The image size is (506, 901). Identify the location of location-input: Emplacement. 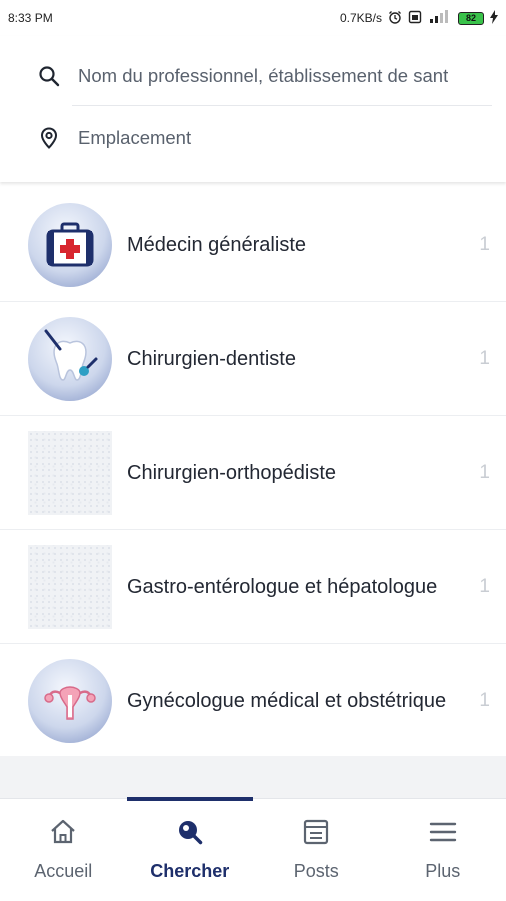
(114, 138).